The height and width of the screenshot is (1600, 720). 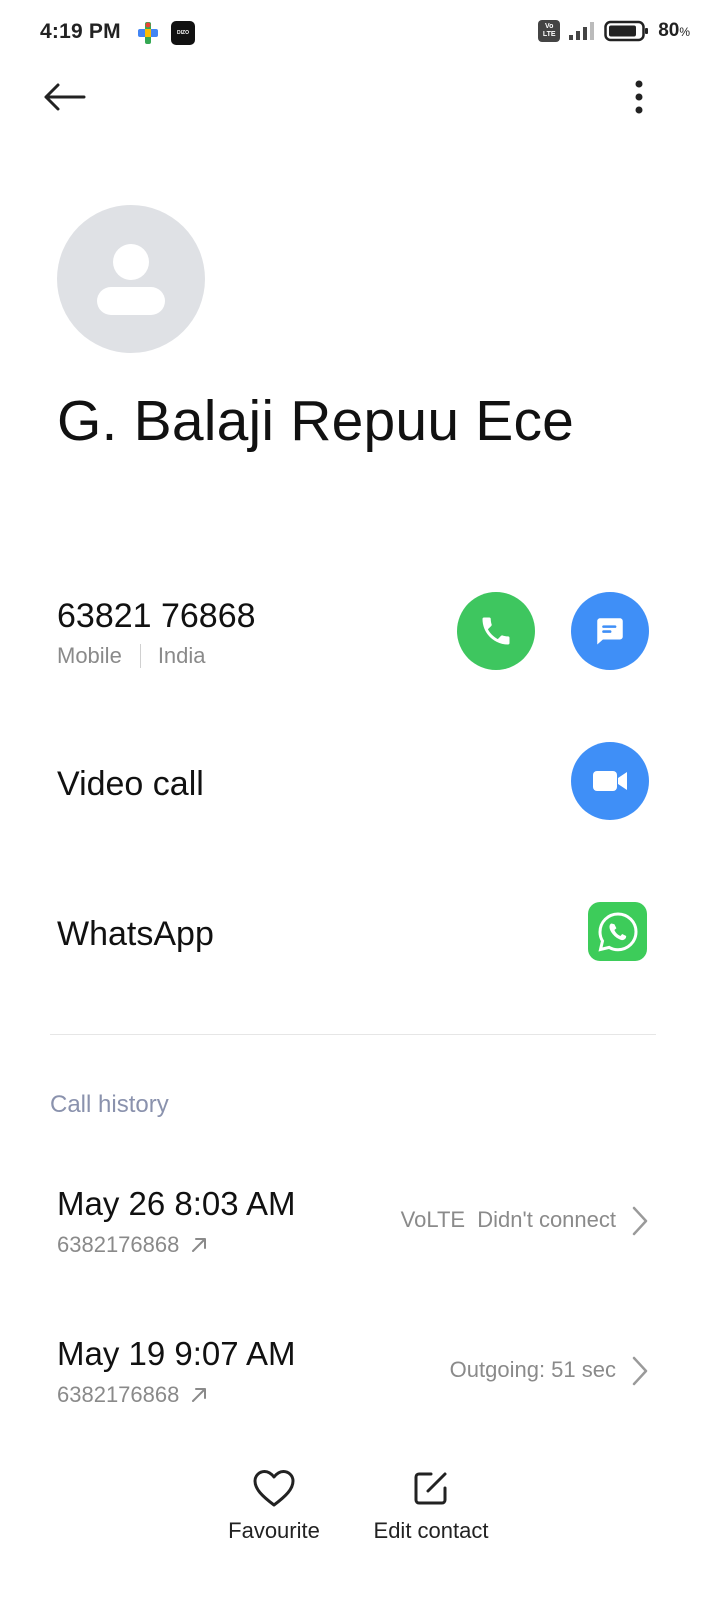 I want to click on call-button, so click(x=496, y=631).